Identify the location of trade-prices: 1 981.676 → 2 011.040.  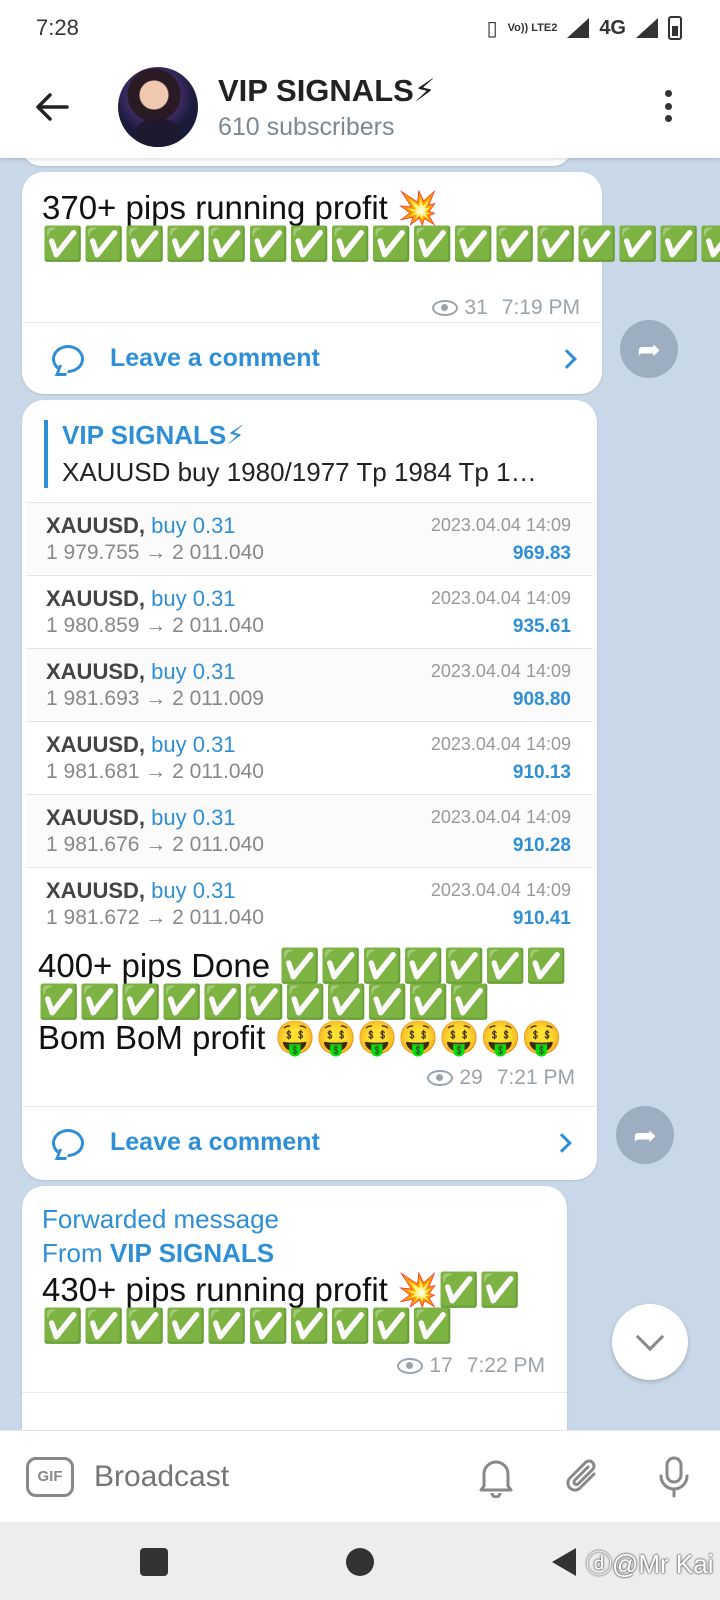
(155, 844).